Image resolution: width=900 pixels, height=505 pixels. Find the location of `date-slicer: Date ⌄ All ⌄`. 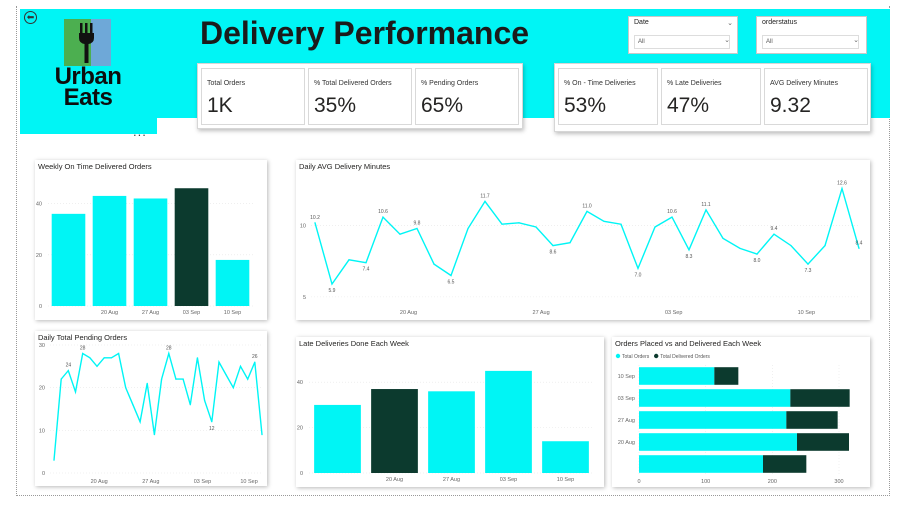

date-slicer: Date ⌄ All ⌄ is located at coordinates (683, 35).